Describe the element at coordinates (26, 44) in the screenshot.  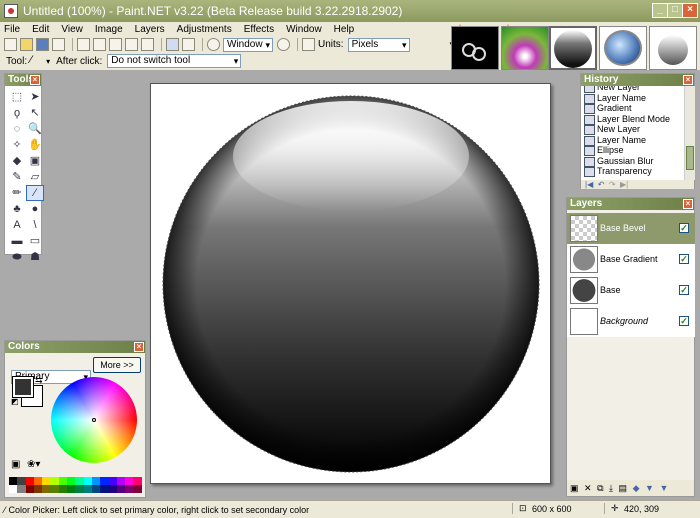
I see `open-icon` at that location.